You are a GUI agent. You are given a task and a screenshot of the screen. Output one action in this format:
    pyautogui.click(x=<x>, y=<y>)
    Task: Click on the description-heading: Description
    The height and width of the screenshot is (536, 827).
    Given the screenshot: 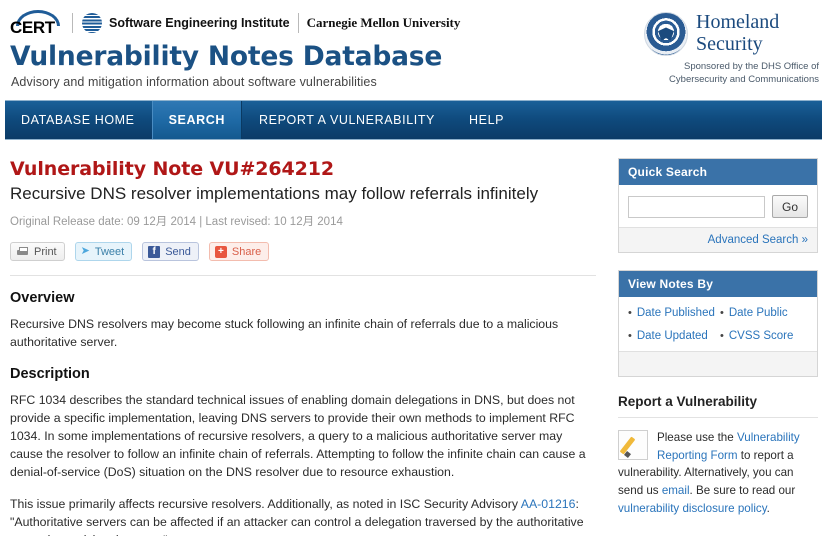 What is the action you would take?
    pyautogui.click(x=50, y=373)
    